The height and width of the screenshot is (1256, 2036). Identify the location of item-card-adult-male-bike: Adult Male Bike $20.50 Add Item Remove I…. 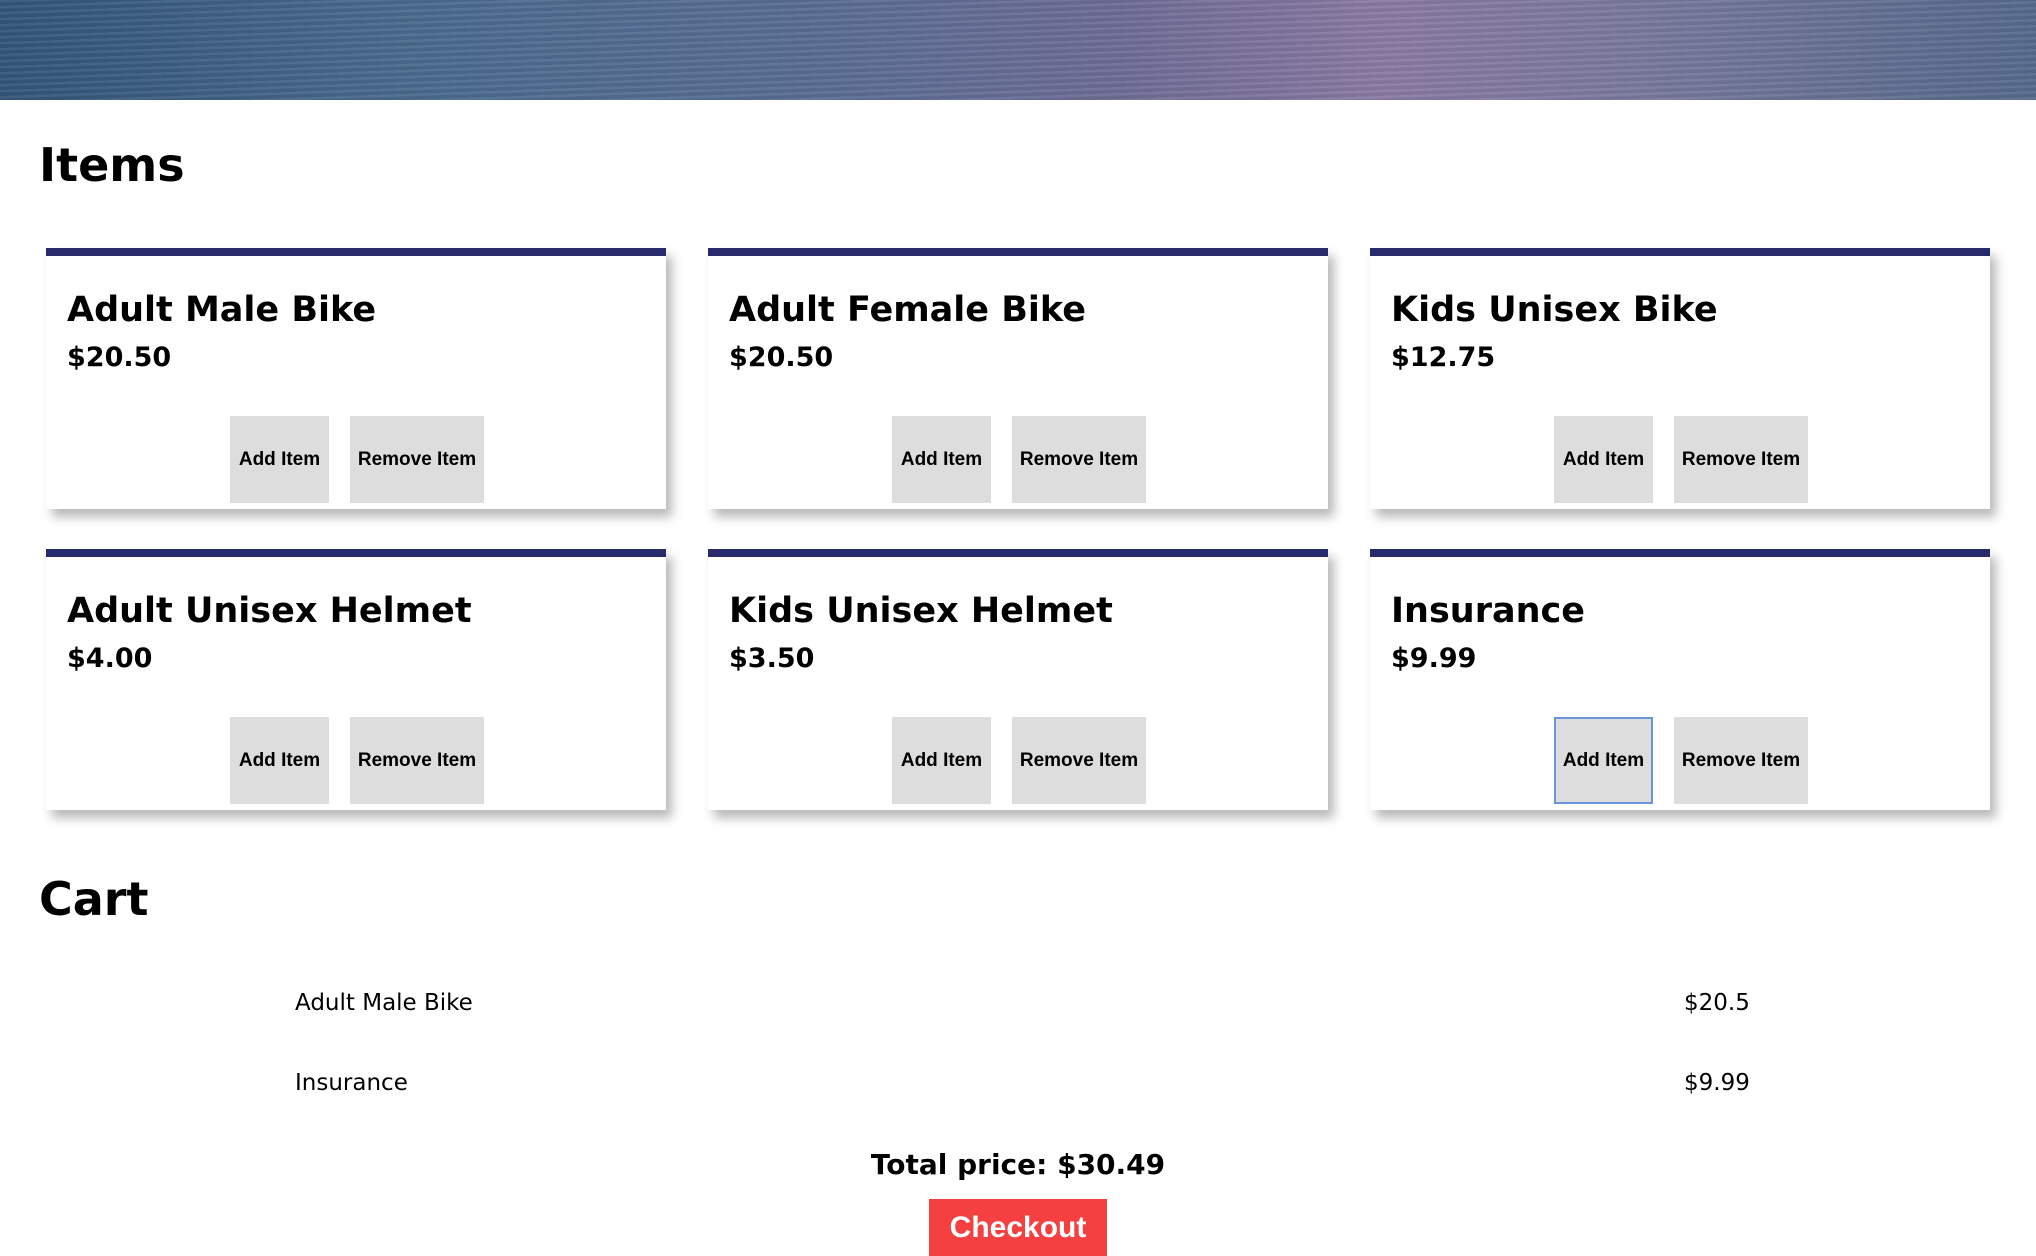
(356, 378).